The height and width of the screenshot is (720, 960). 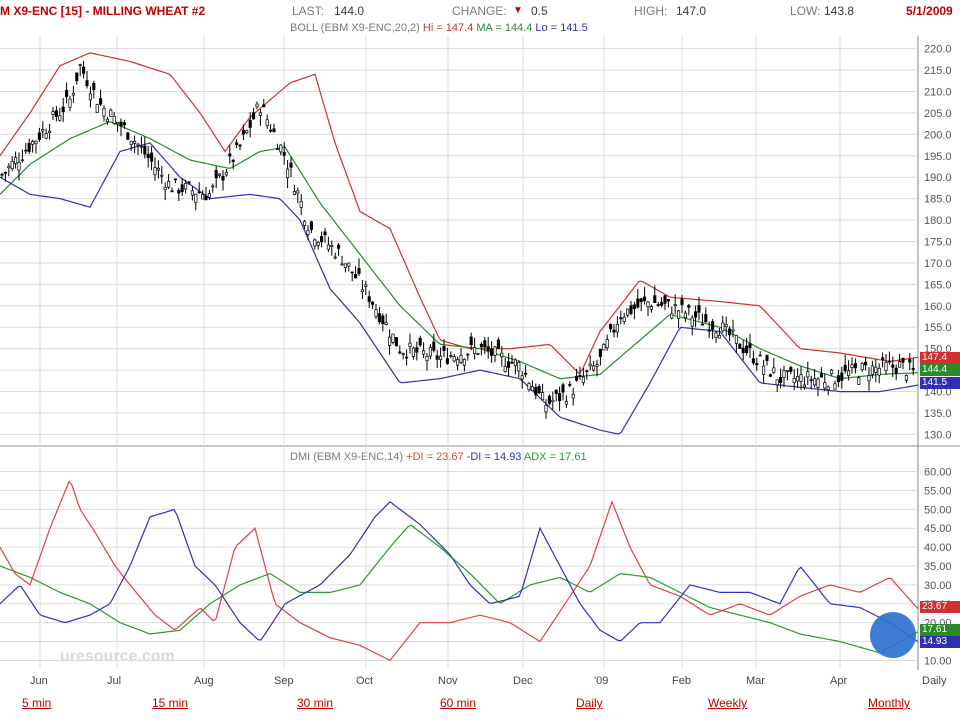 What do you see at coordinates (940, 642) in the screenshot?
I see `mdi-tag: 14.93` at bounding box center [940, 642].